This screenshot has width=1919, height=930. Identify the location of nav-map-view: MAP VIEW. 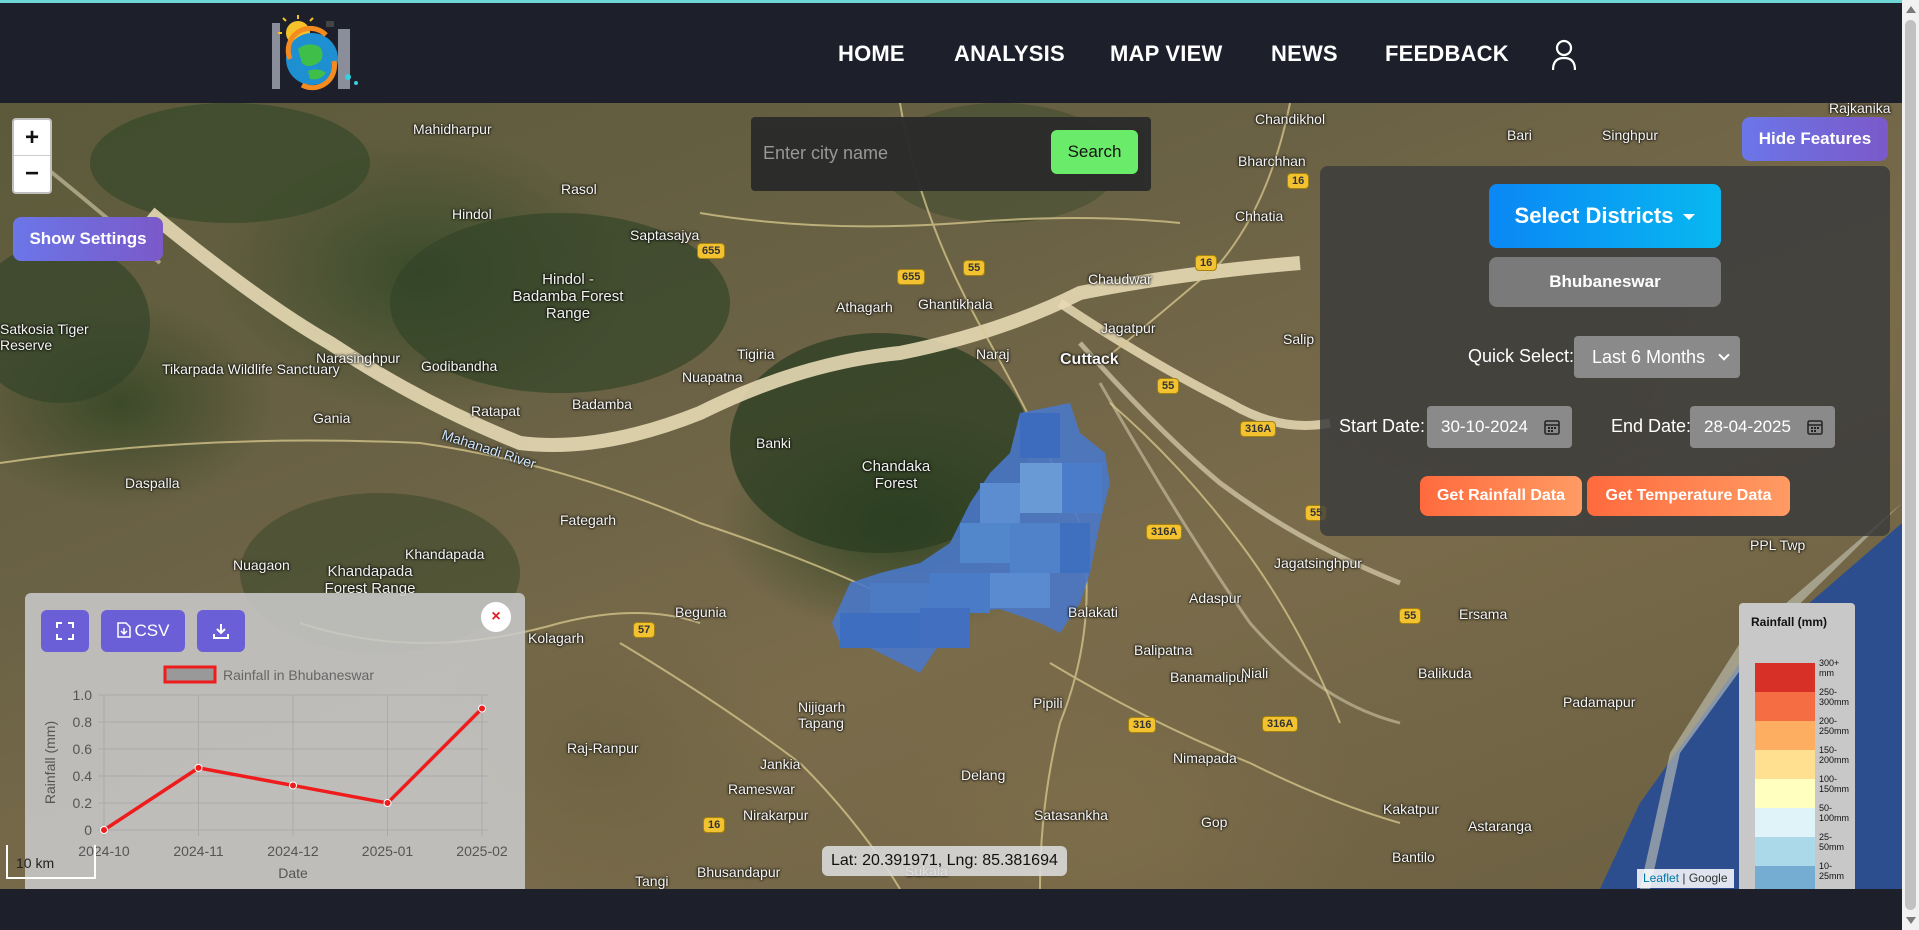
(1166, 54).